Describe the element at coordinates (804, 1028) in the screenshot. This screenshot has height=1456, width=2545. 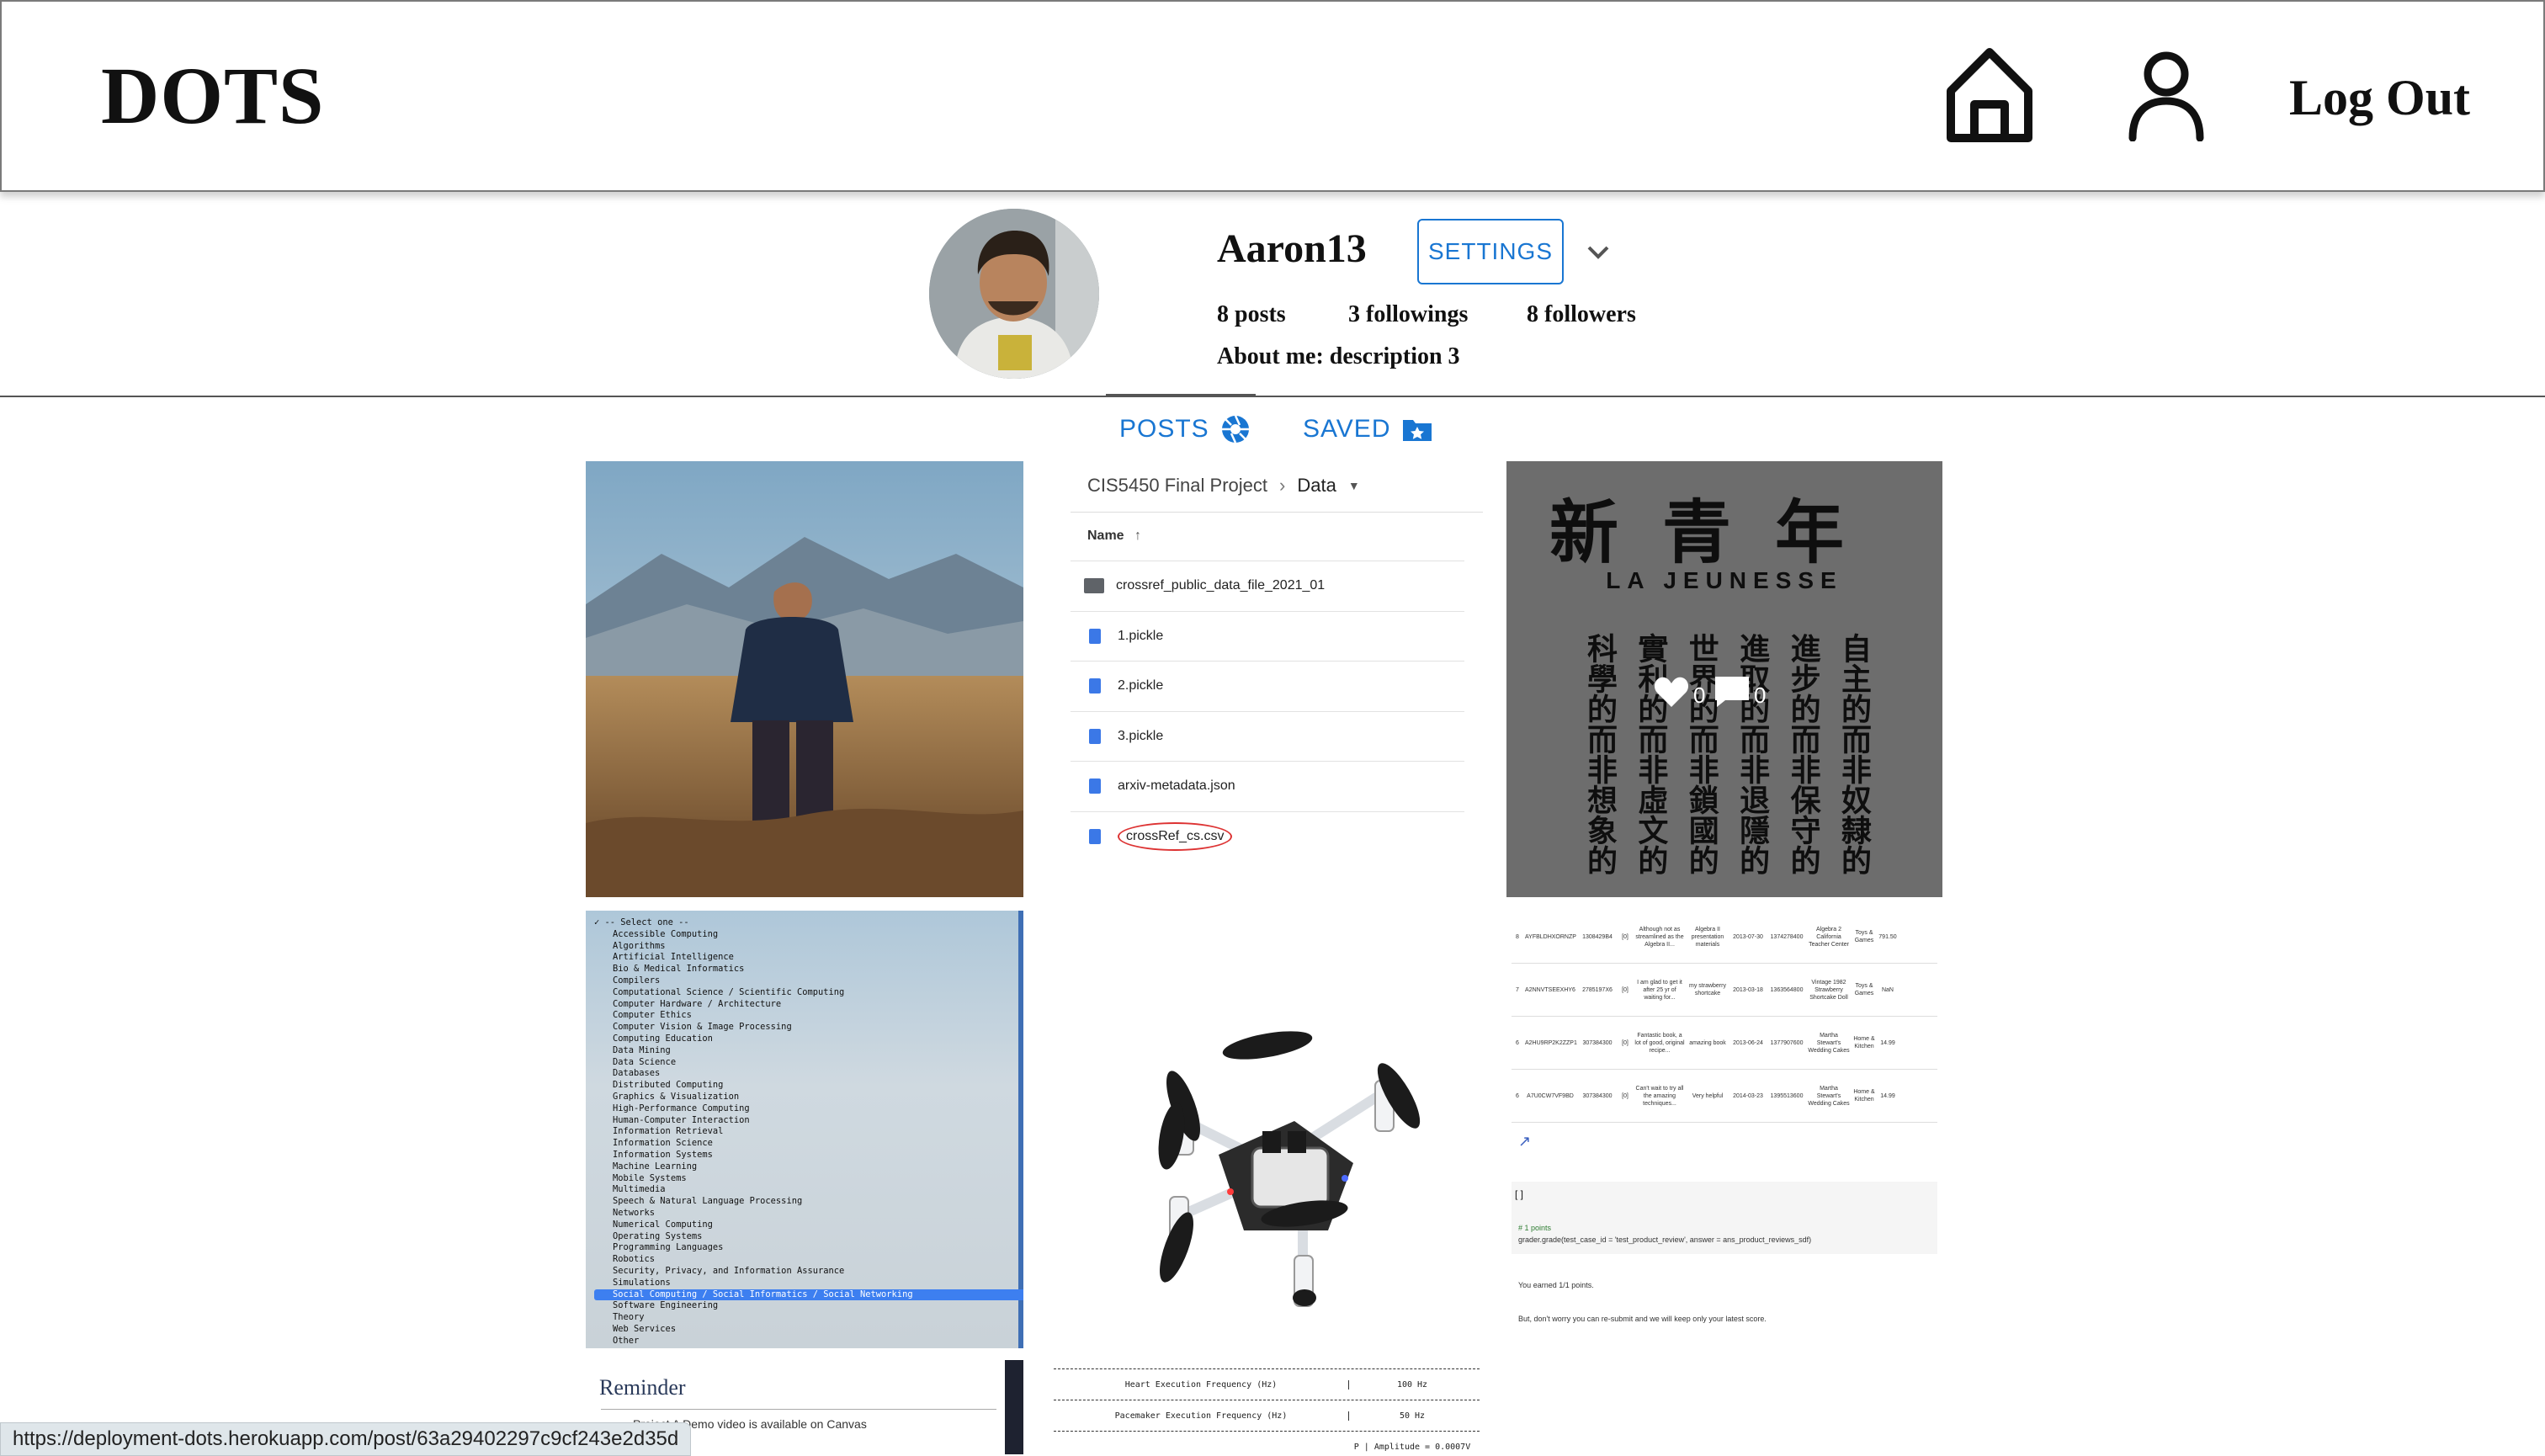
I see `select-option: Computer Vision & Image Processing` at that location.